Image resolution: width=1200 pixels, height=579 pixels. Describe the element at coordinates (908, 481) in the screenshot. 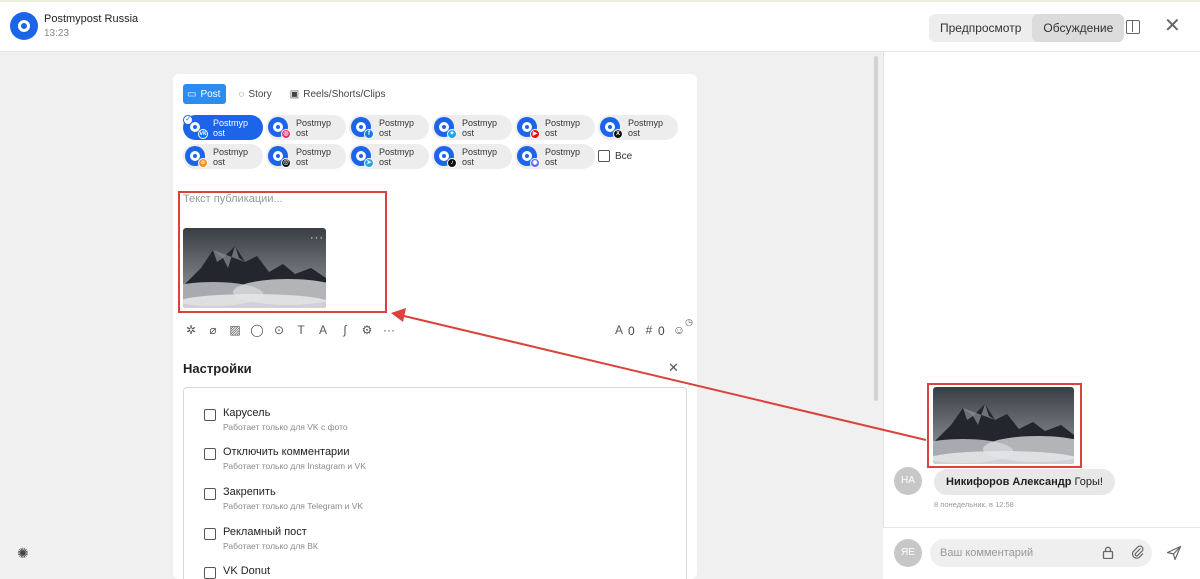

I see `author-avatar: НА` at that location.